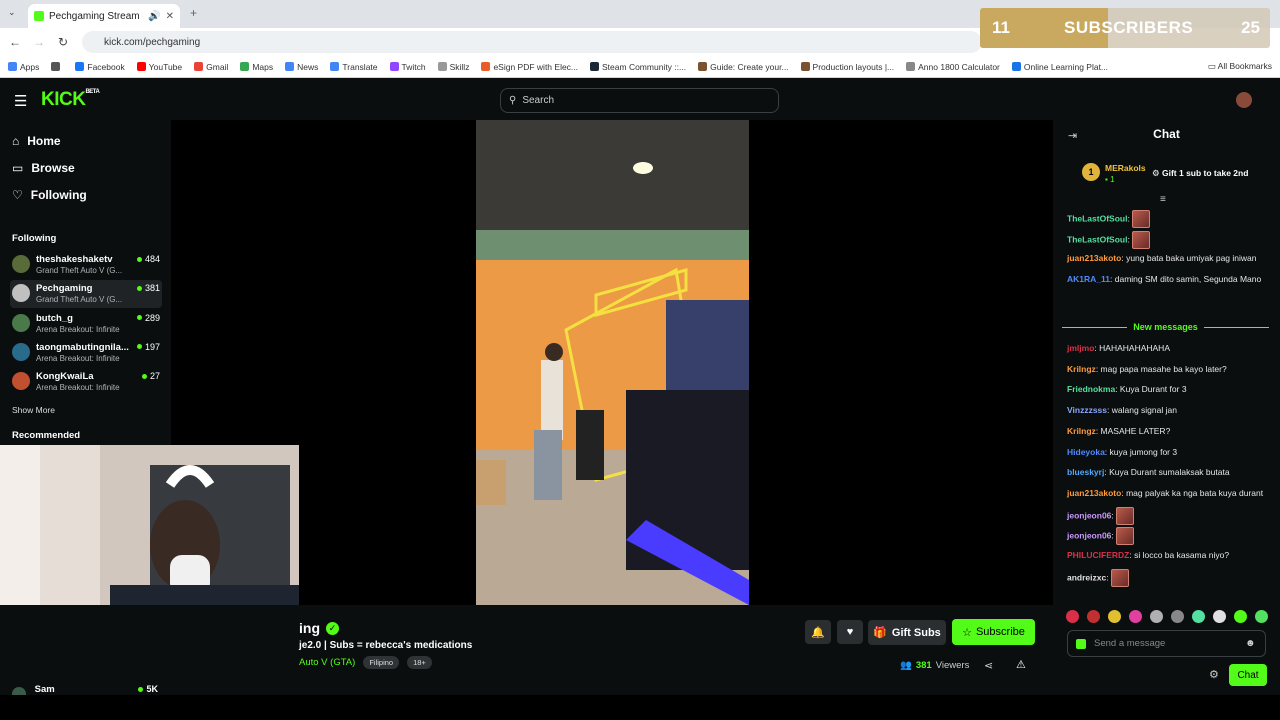 This screenshot has width=1280, height=720. I want to click on recommended-avatar, so click(19, 691).